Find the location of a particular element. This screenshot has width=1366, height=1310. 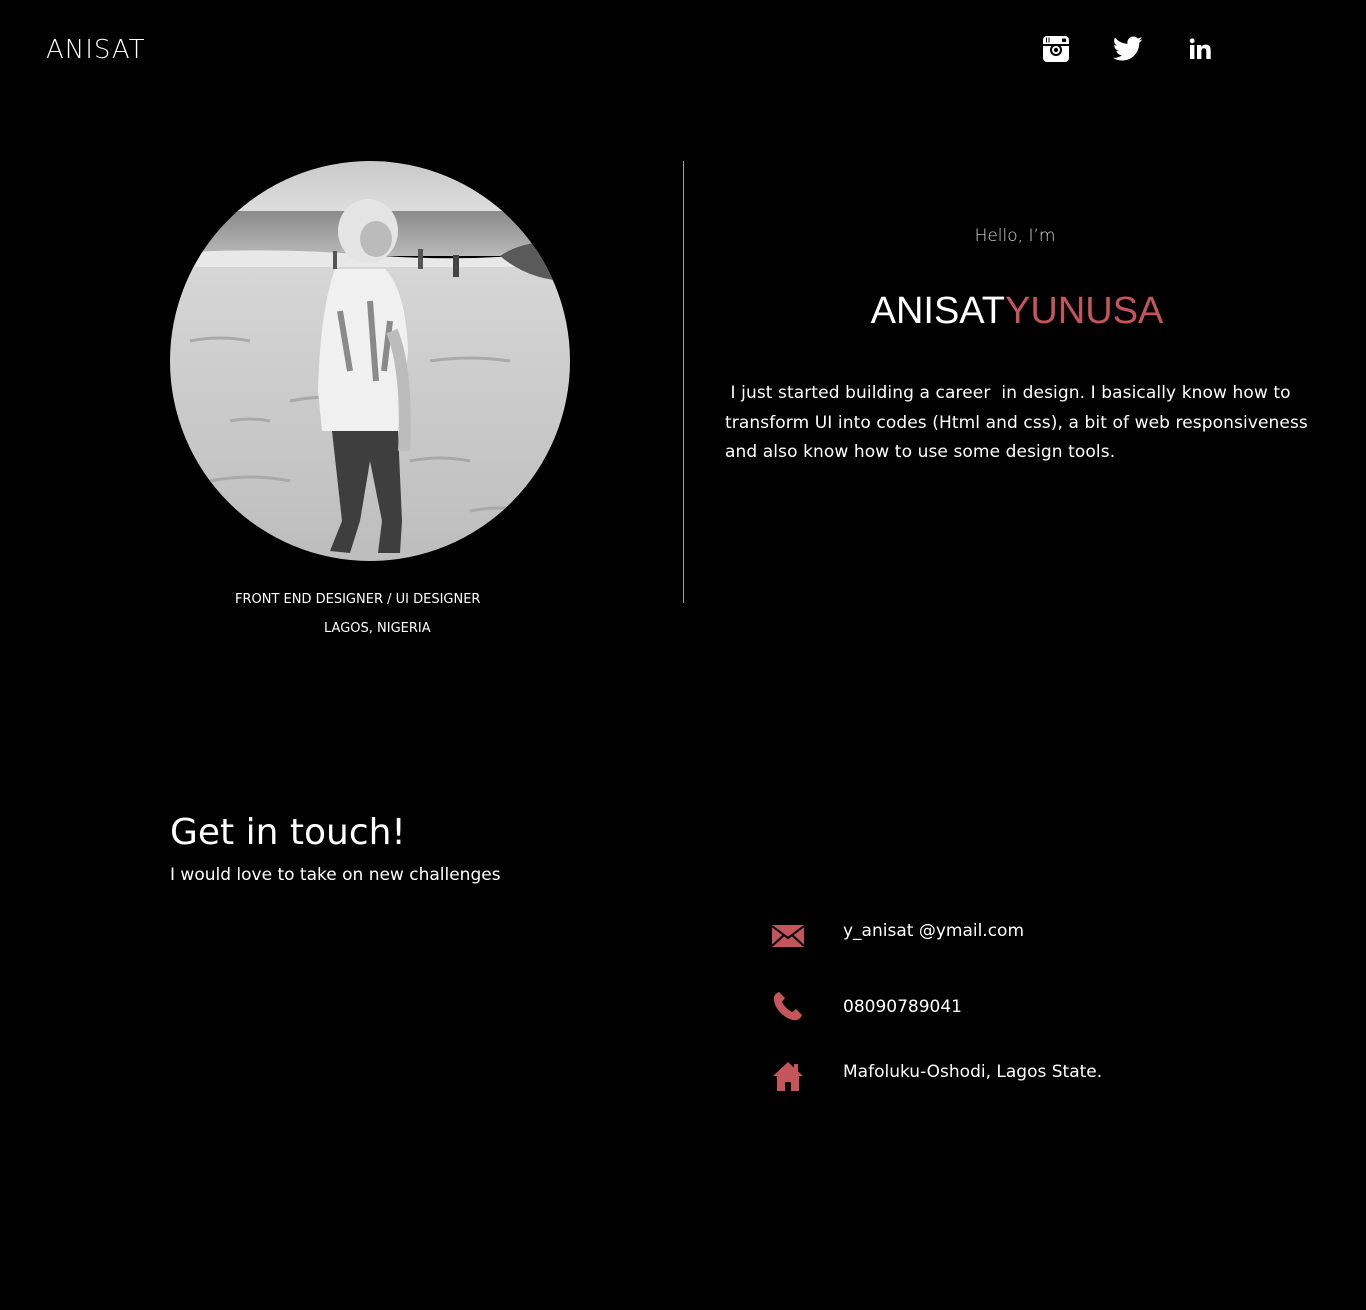

phone-icon is located at coordinates (788, 1006).